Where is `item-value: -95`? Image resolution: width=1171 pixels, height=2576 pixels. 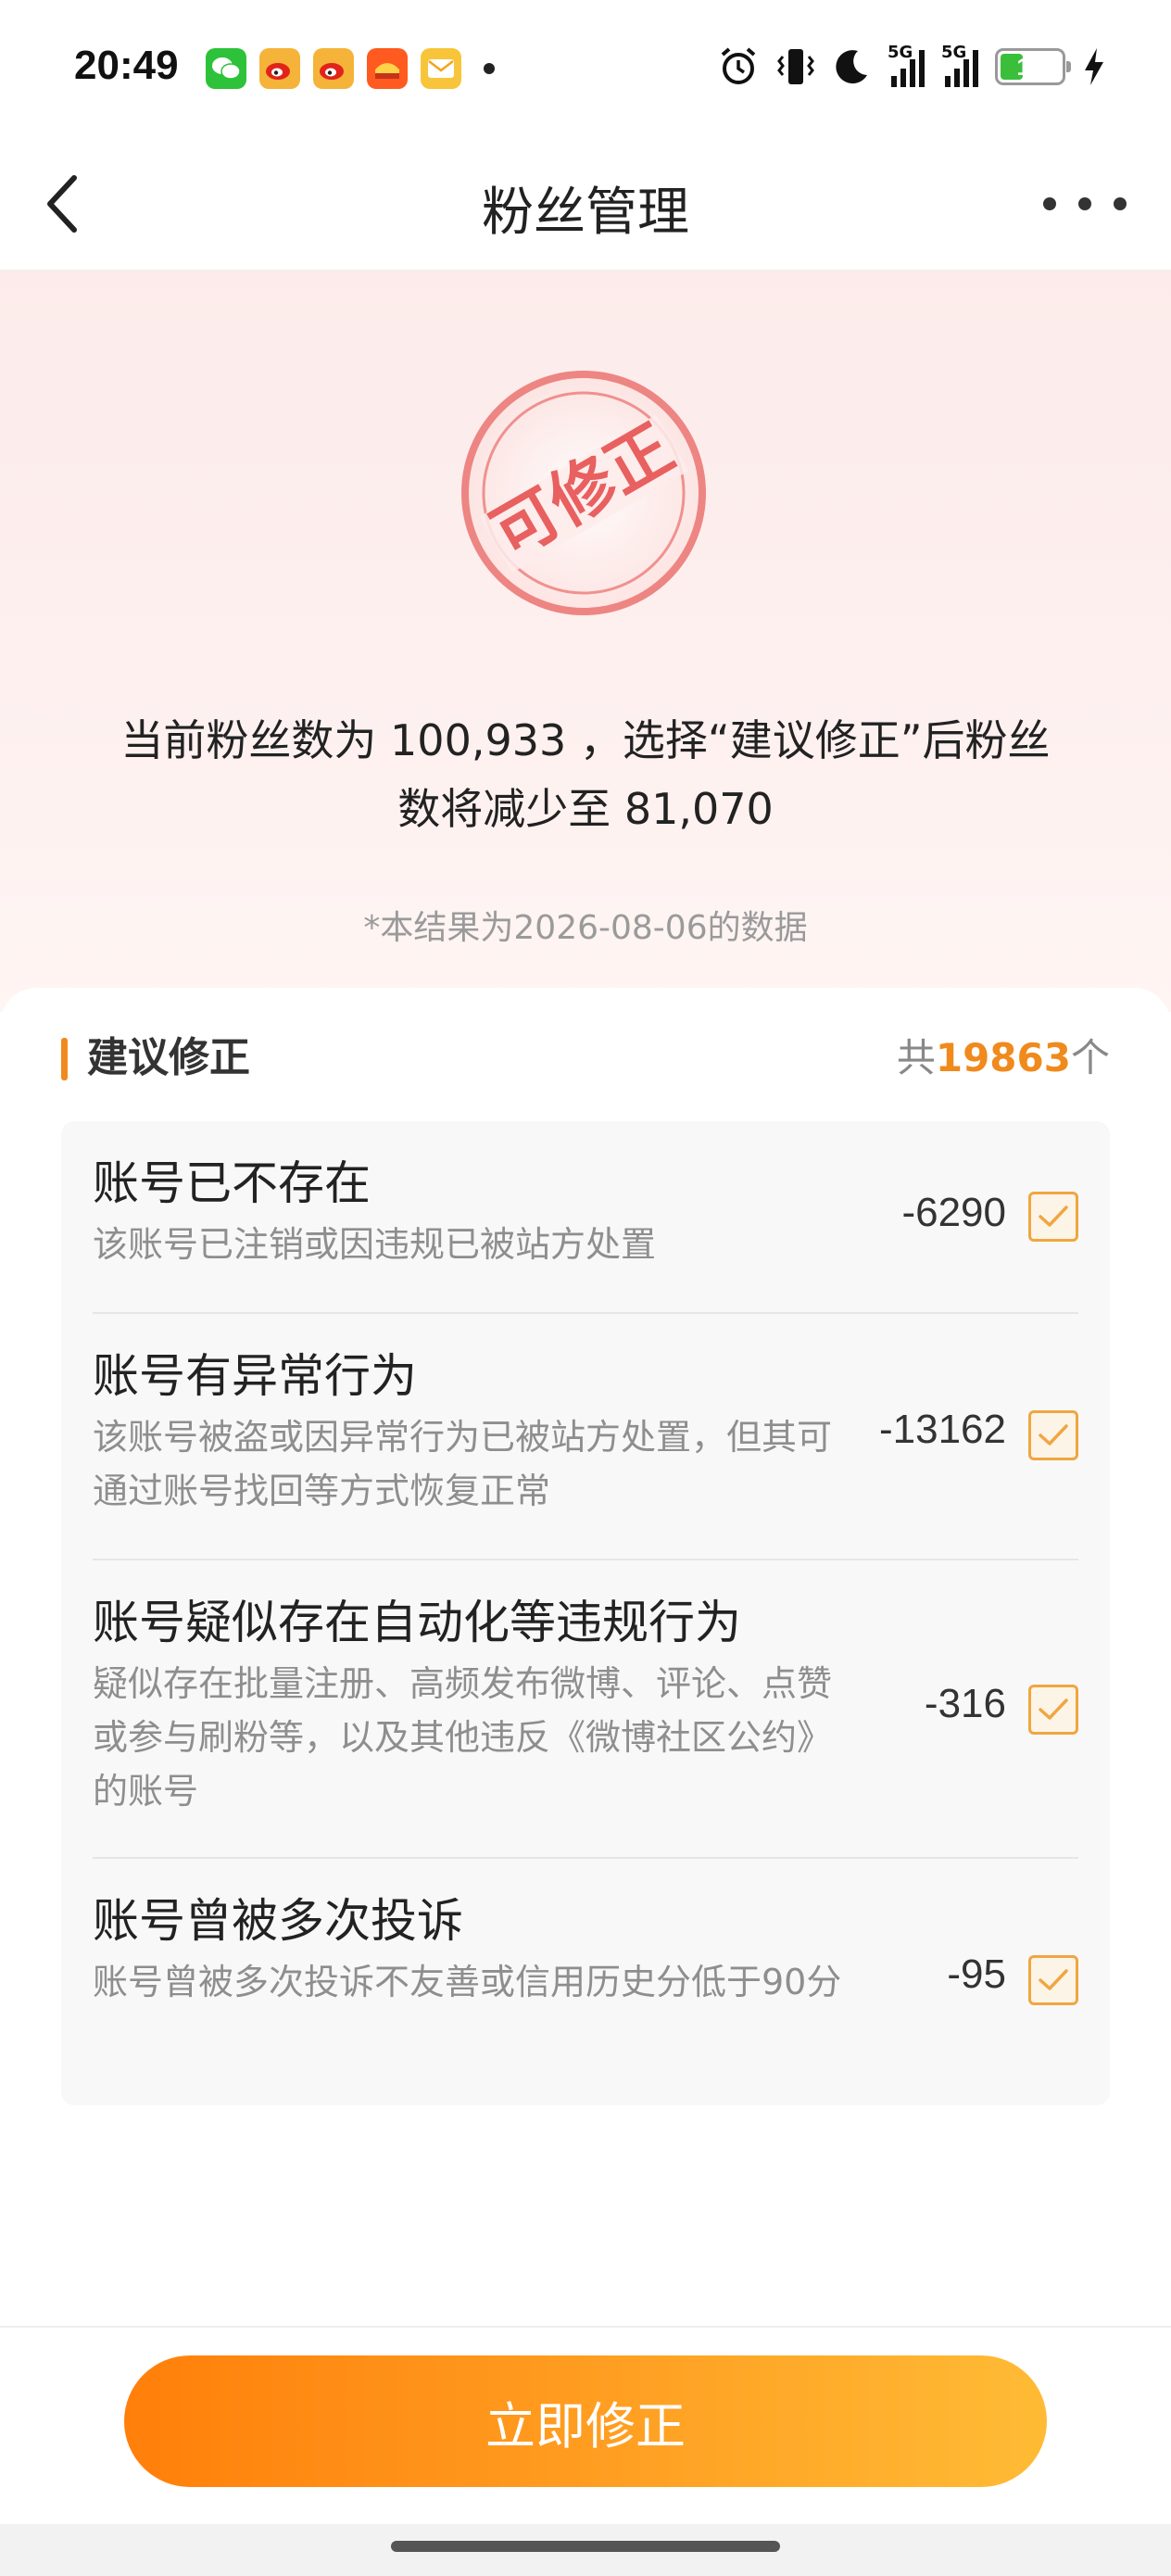 item-value: -95 is located at coordinates (976, 1974).